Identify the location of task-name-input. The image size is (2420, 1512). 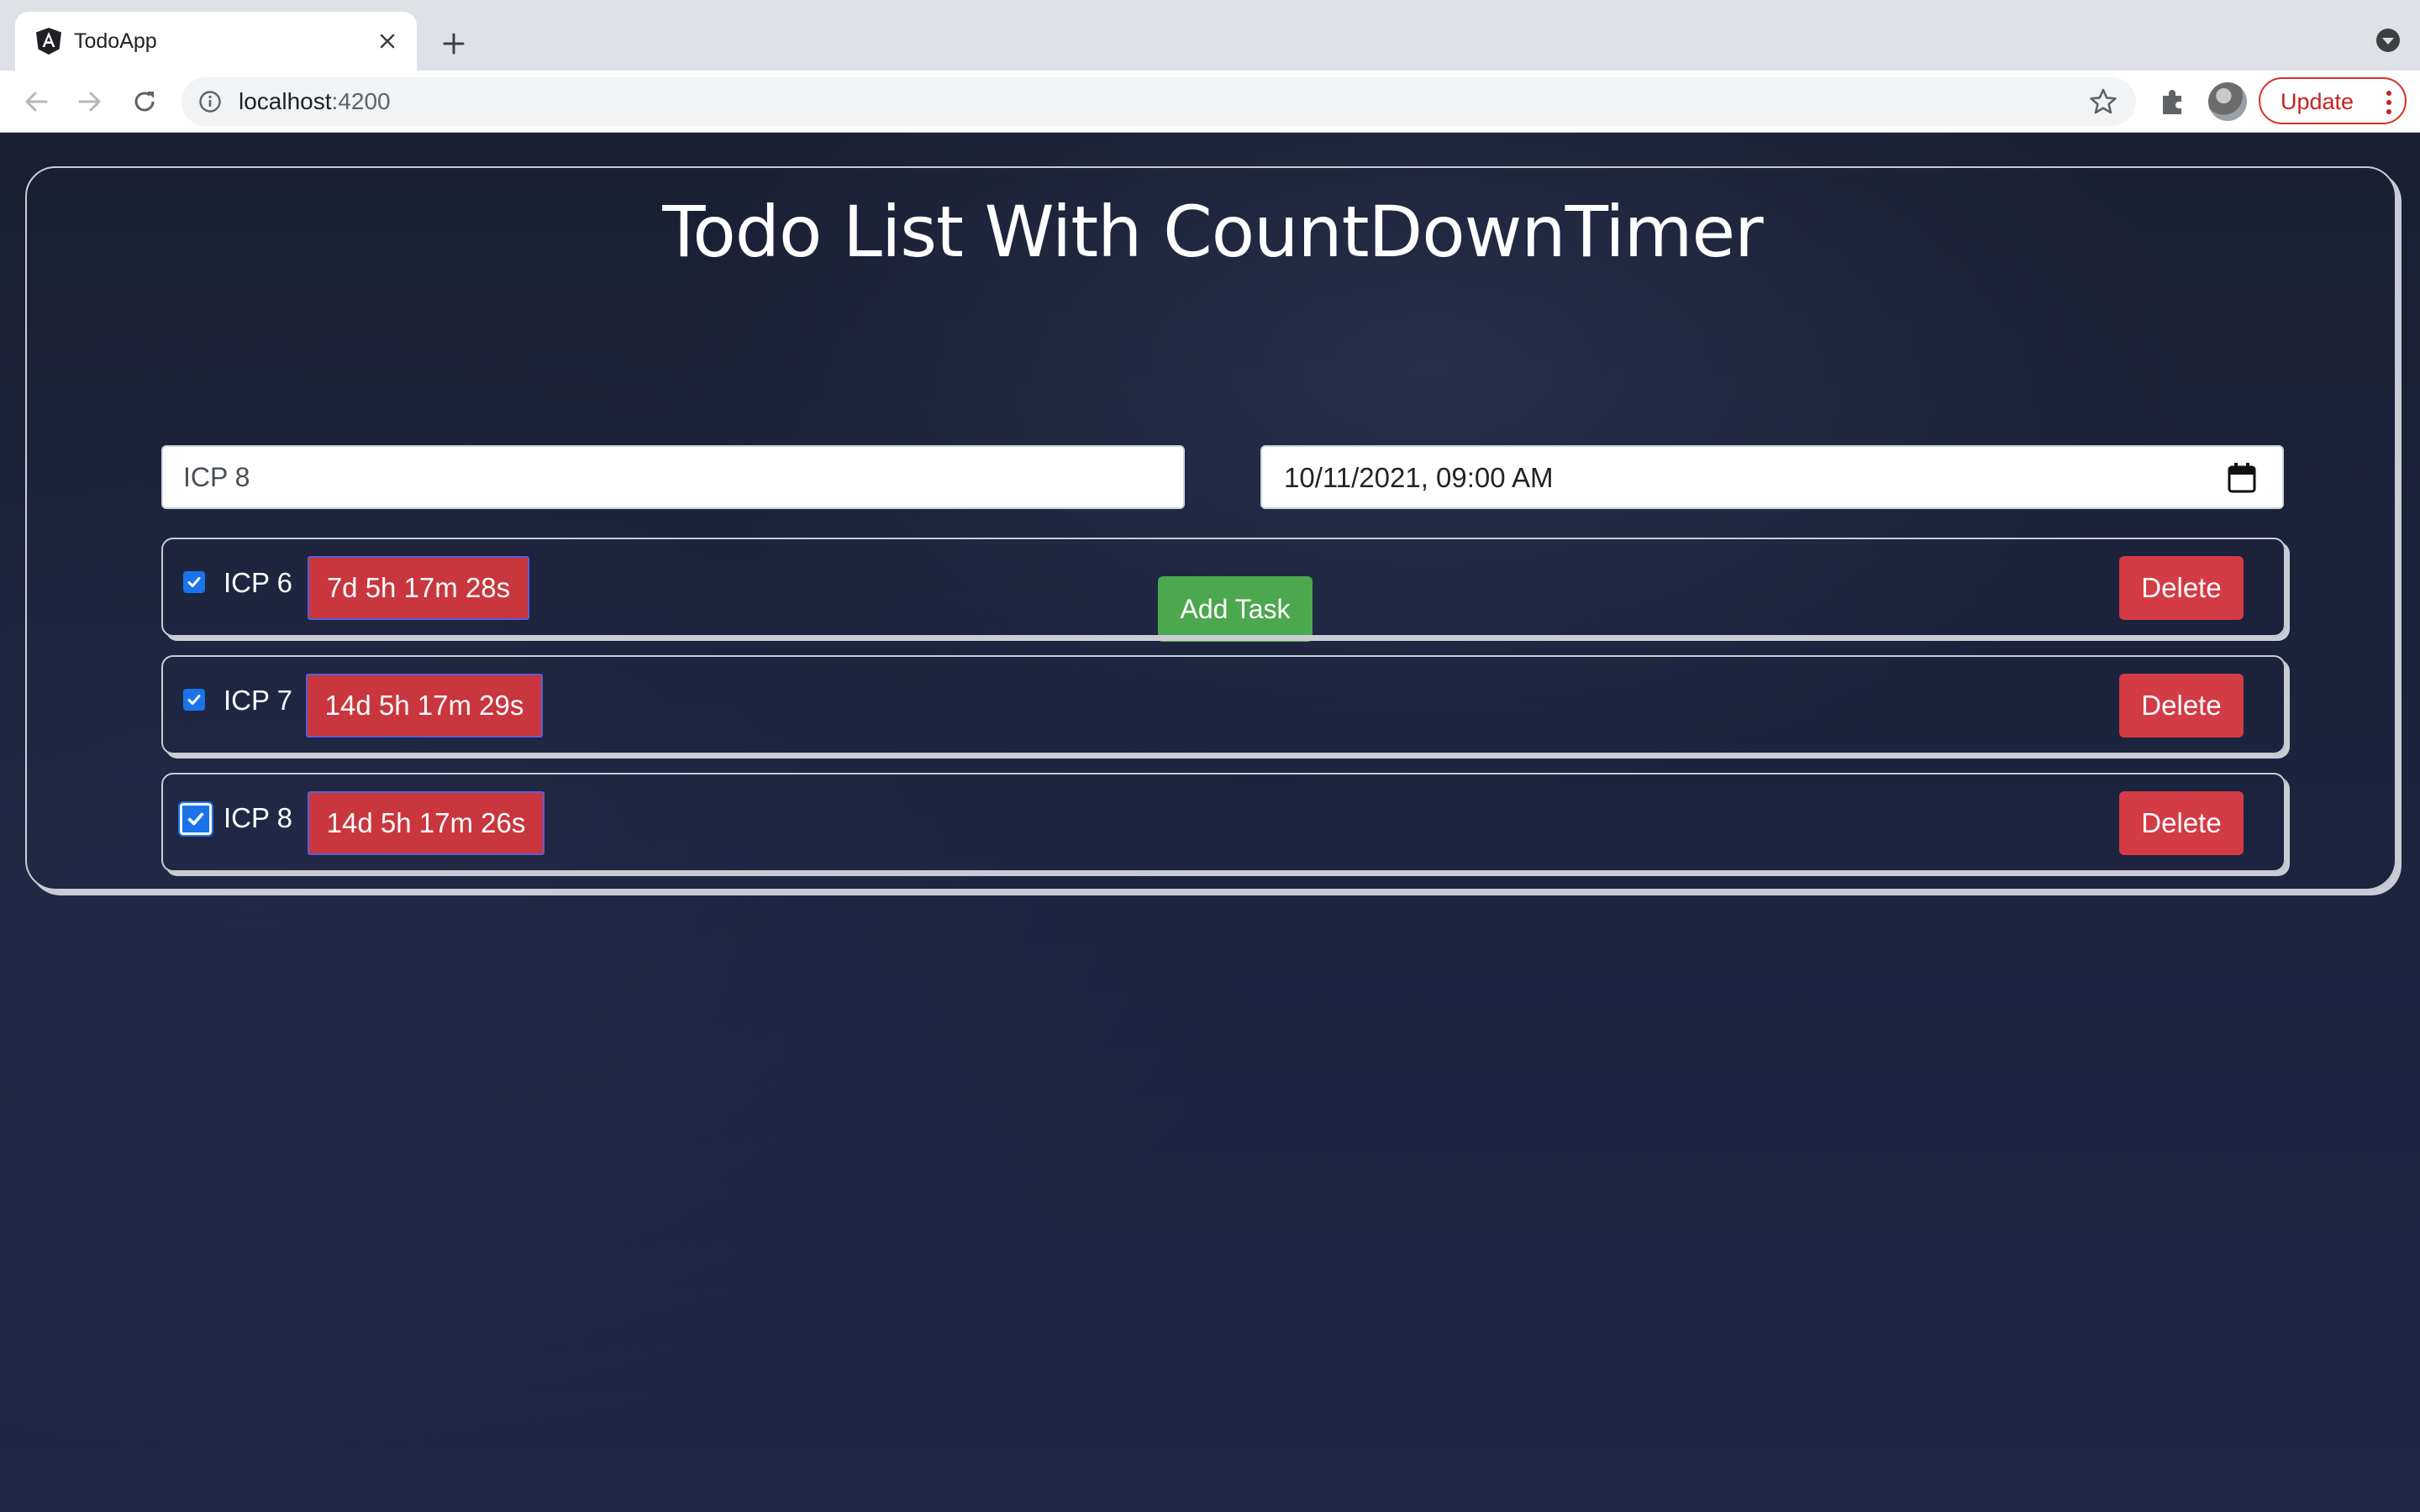
(673, 477).